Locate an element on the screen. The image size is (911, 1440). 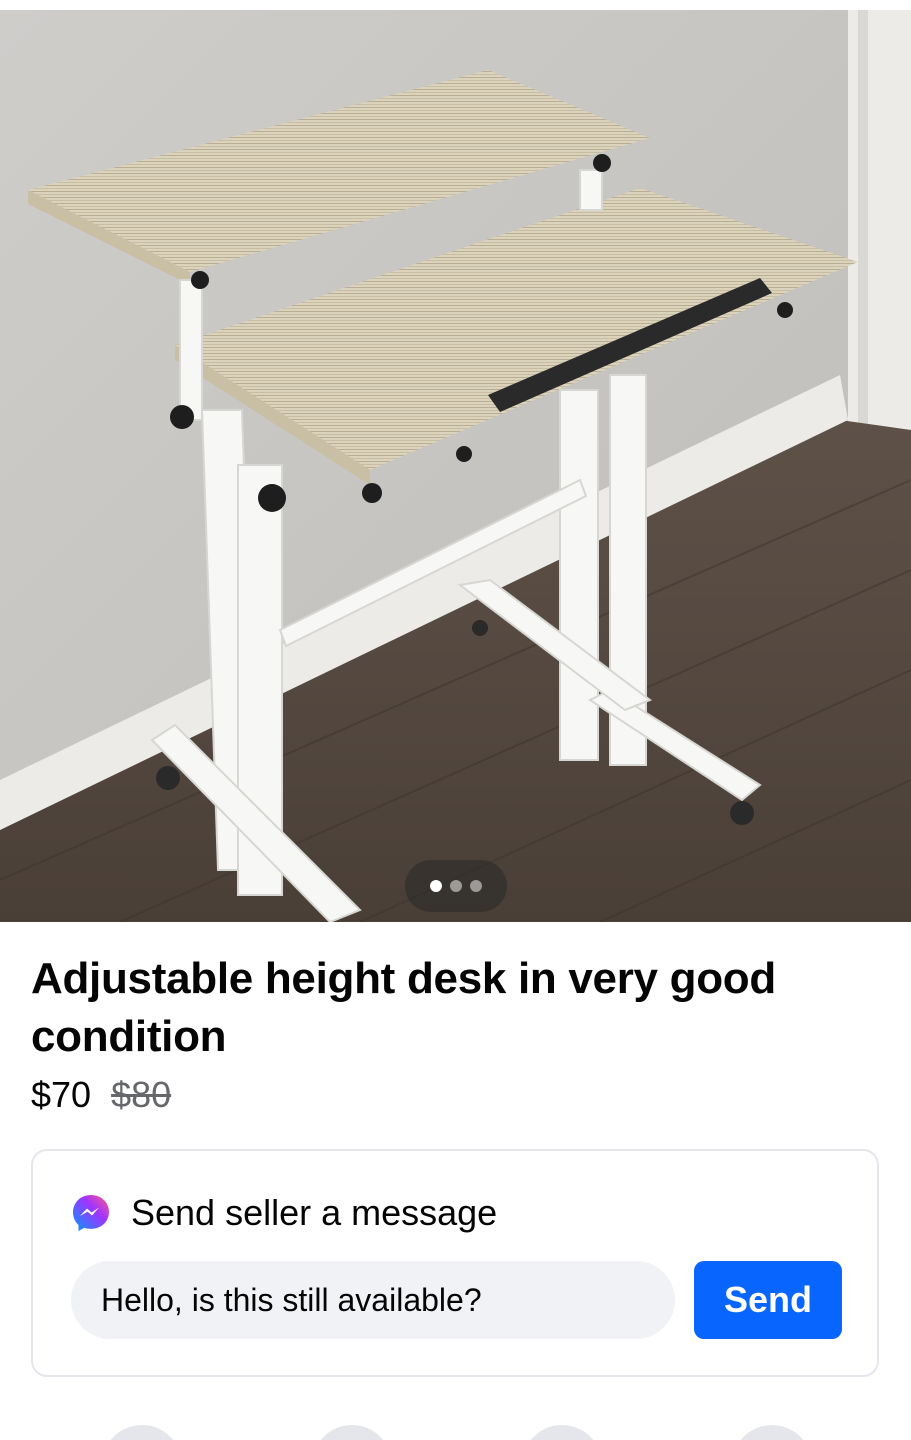
listing-price: $70 $80 is located at coordinates (101, 1095).